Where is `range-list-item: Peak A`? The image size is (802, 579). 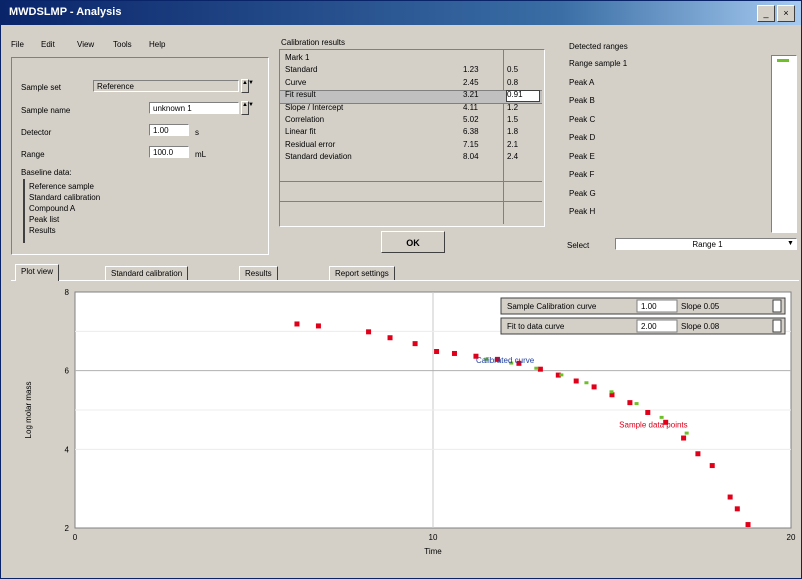 range-list-item: Peak A is located at coordinates (581, 82).